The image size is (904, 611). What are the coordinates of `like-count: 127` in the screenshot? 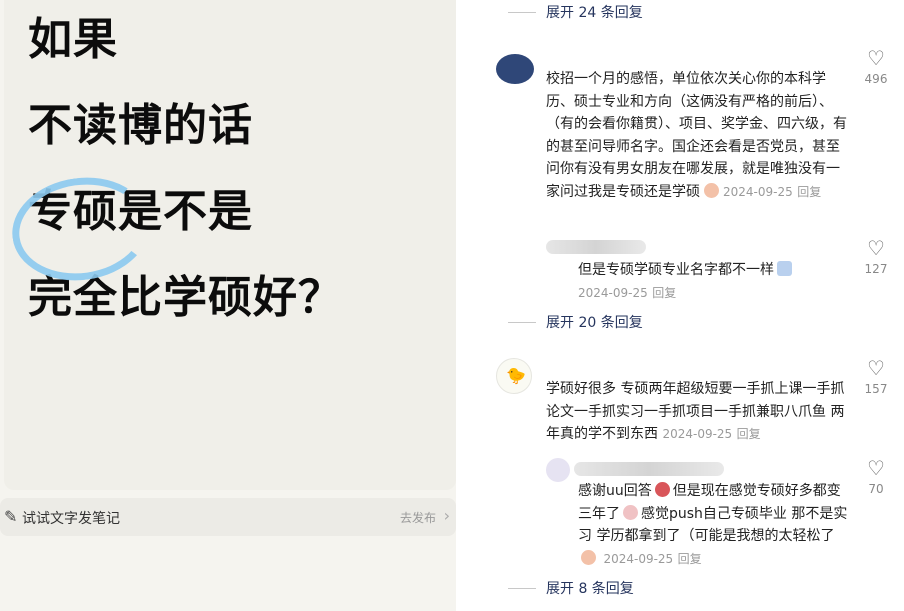 It's located at (876, 269).